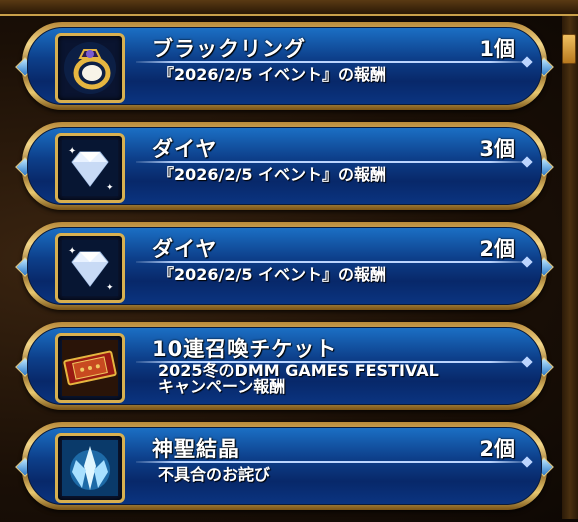  I want to click on item-name: 神聖結晶, so click(196, 449).